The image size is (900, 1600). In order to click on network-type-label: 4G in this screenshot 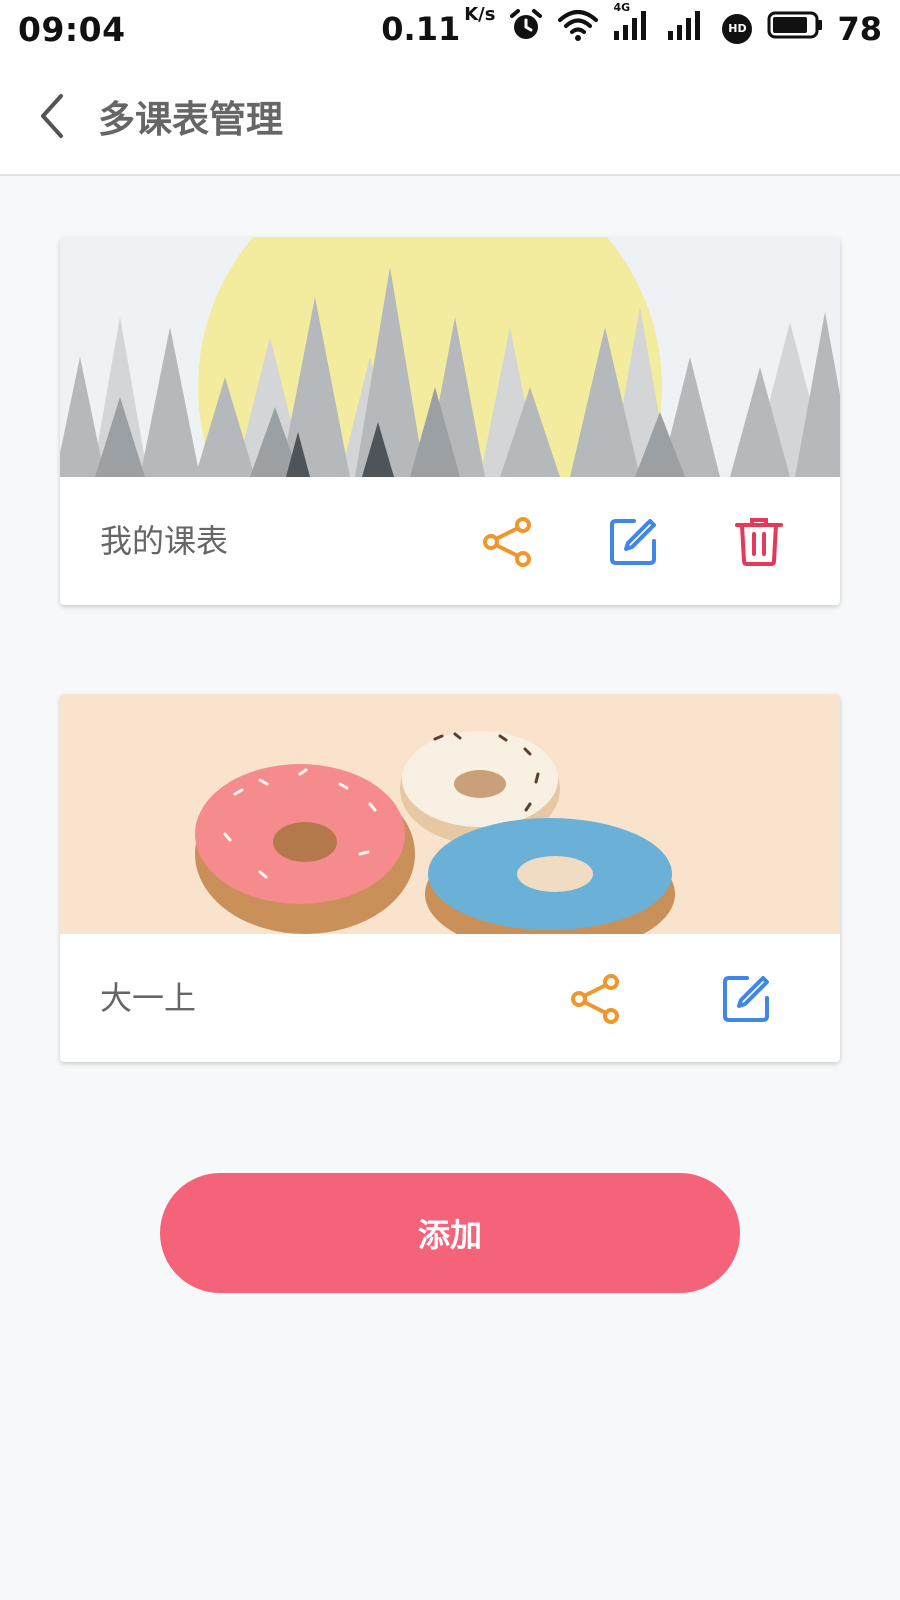, I will do `click(622, 7)`.